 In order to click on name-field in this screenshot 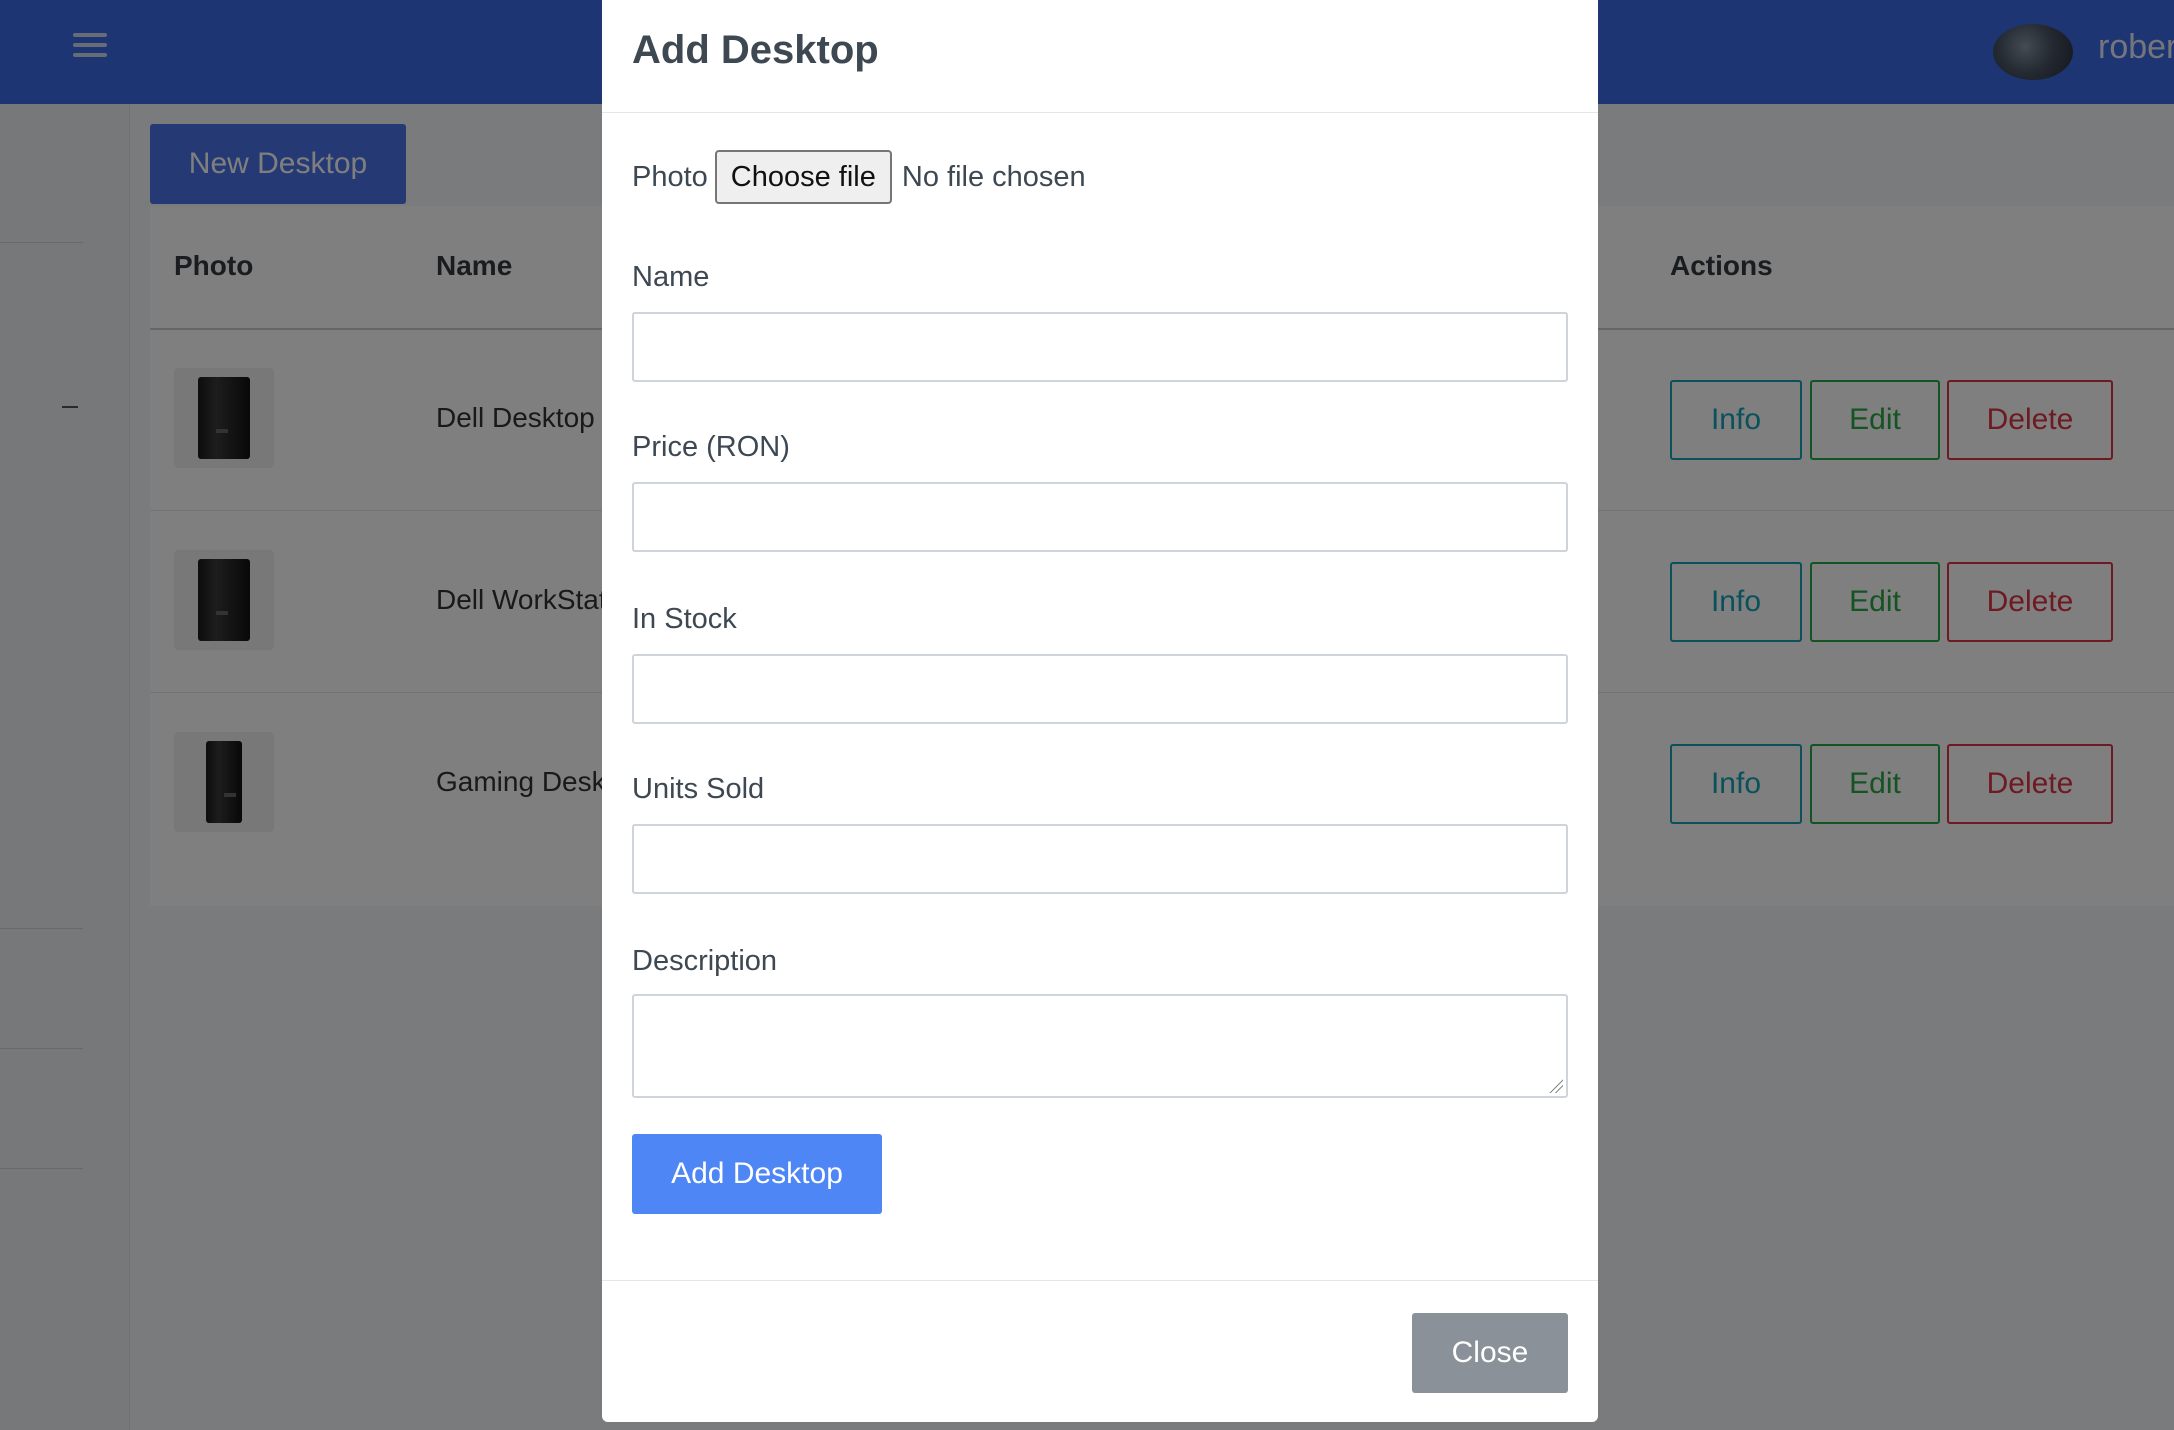, I will do `click(1100, 347)`.